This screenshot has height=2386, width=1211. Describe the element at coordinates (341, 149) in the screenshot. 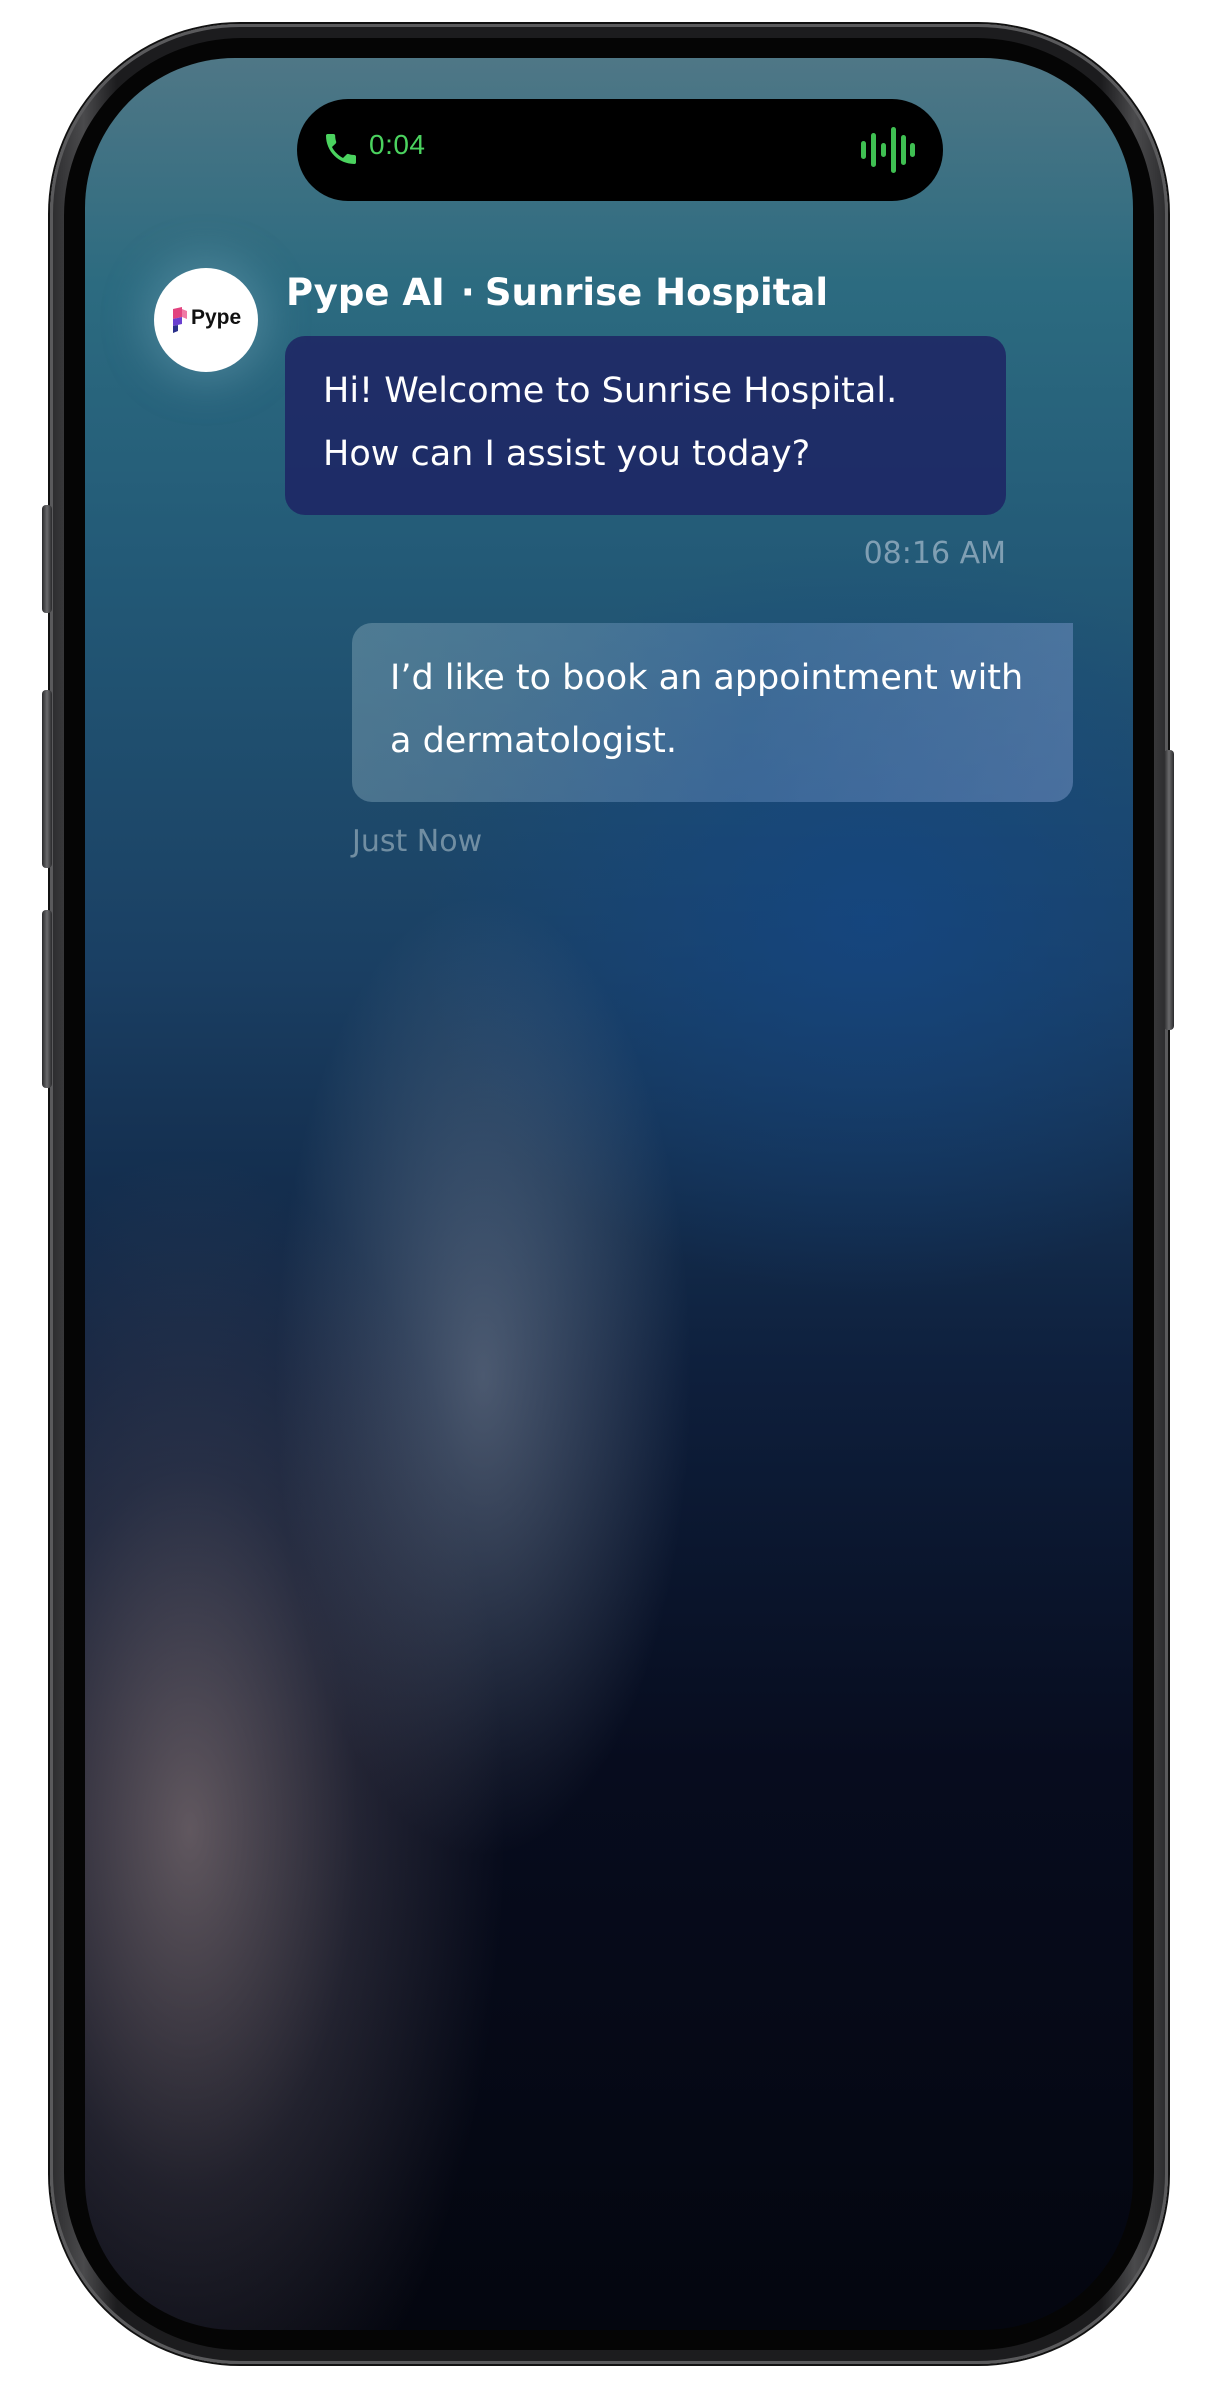

I see `phone-icon` at that location.